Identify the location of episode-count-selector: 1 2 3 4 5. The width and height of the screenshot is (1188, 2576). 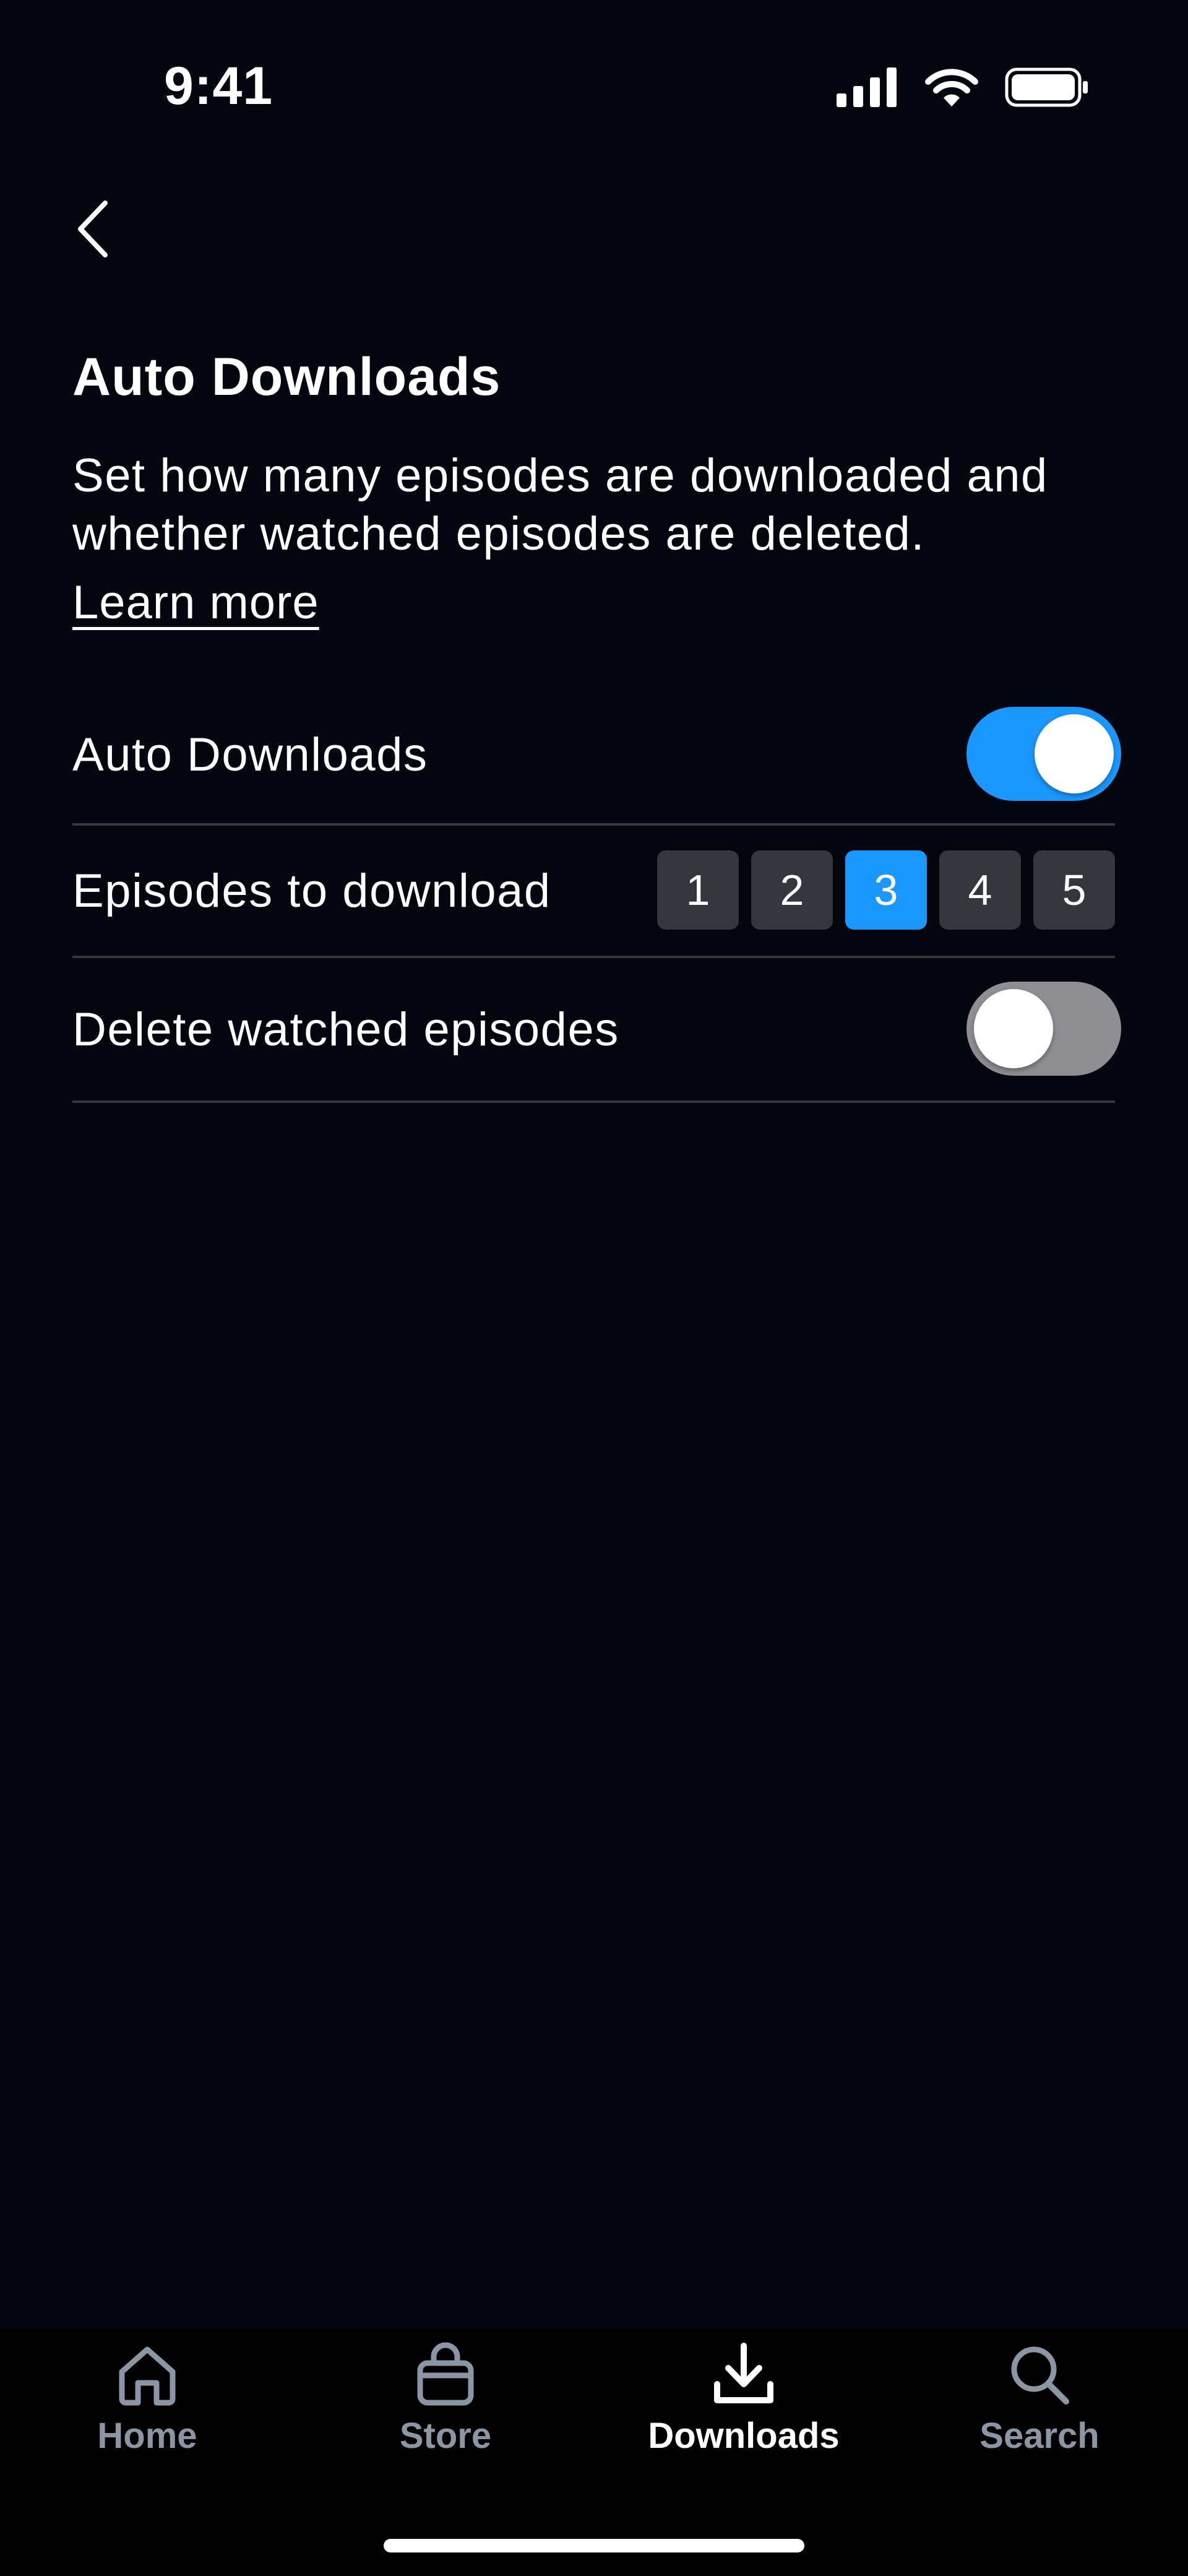
(886, 890).